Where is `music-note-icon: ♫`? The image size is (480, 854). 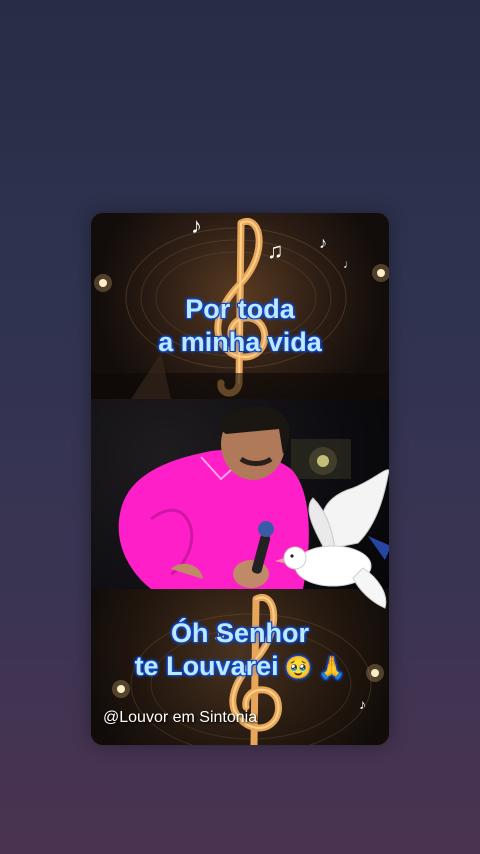 music-note-icon: ♫ is located at coordinates (275, 250).